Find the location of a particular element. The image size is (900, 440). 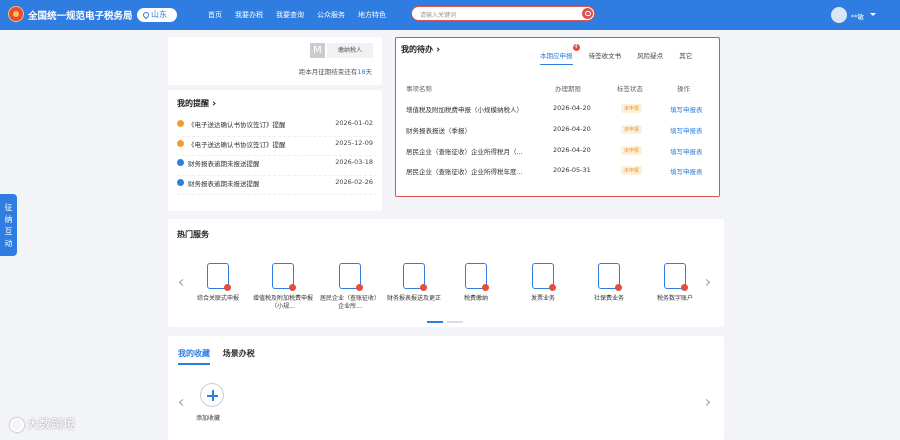

service-financial-report: 财务报表报送及更正 is located at coordinates (414, 283).